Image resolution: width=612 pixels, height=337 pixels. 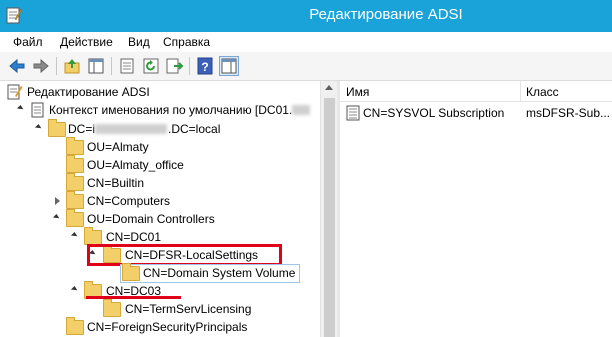 What do you see at coordinates (219, 273) in the screenshot?
I see `tree-item-label: CN=Domain System Volume` at bounding box center [219, 273].